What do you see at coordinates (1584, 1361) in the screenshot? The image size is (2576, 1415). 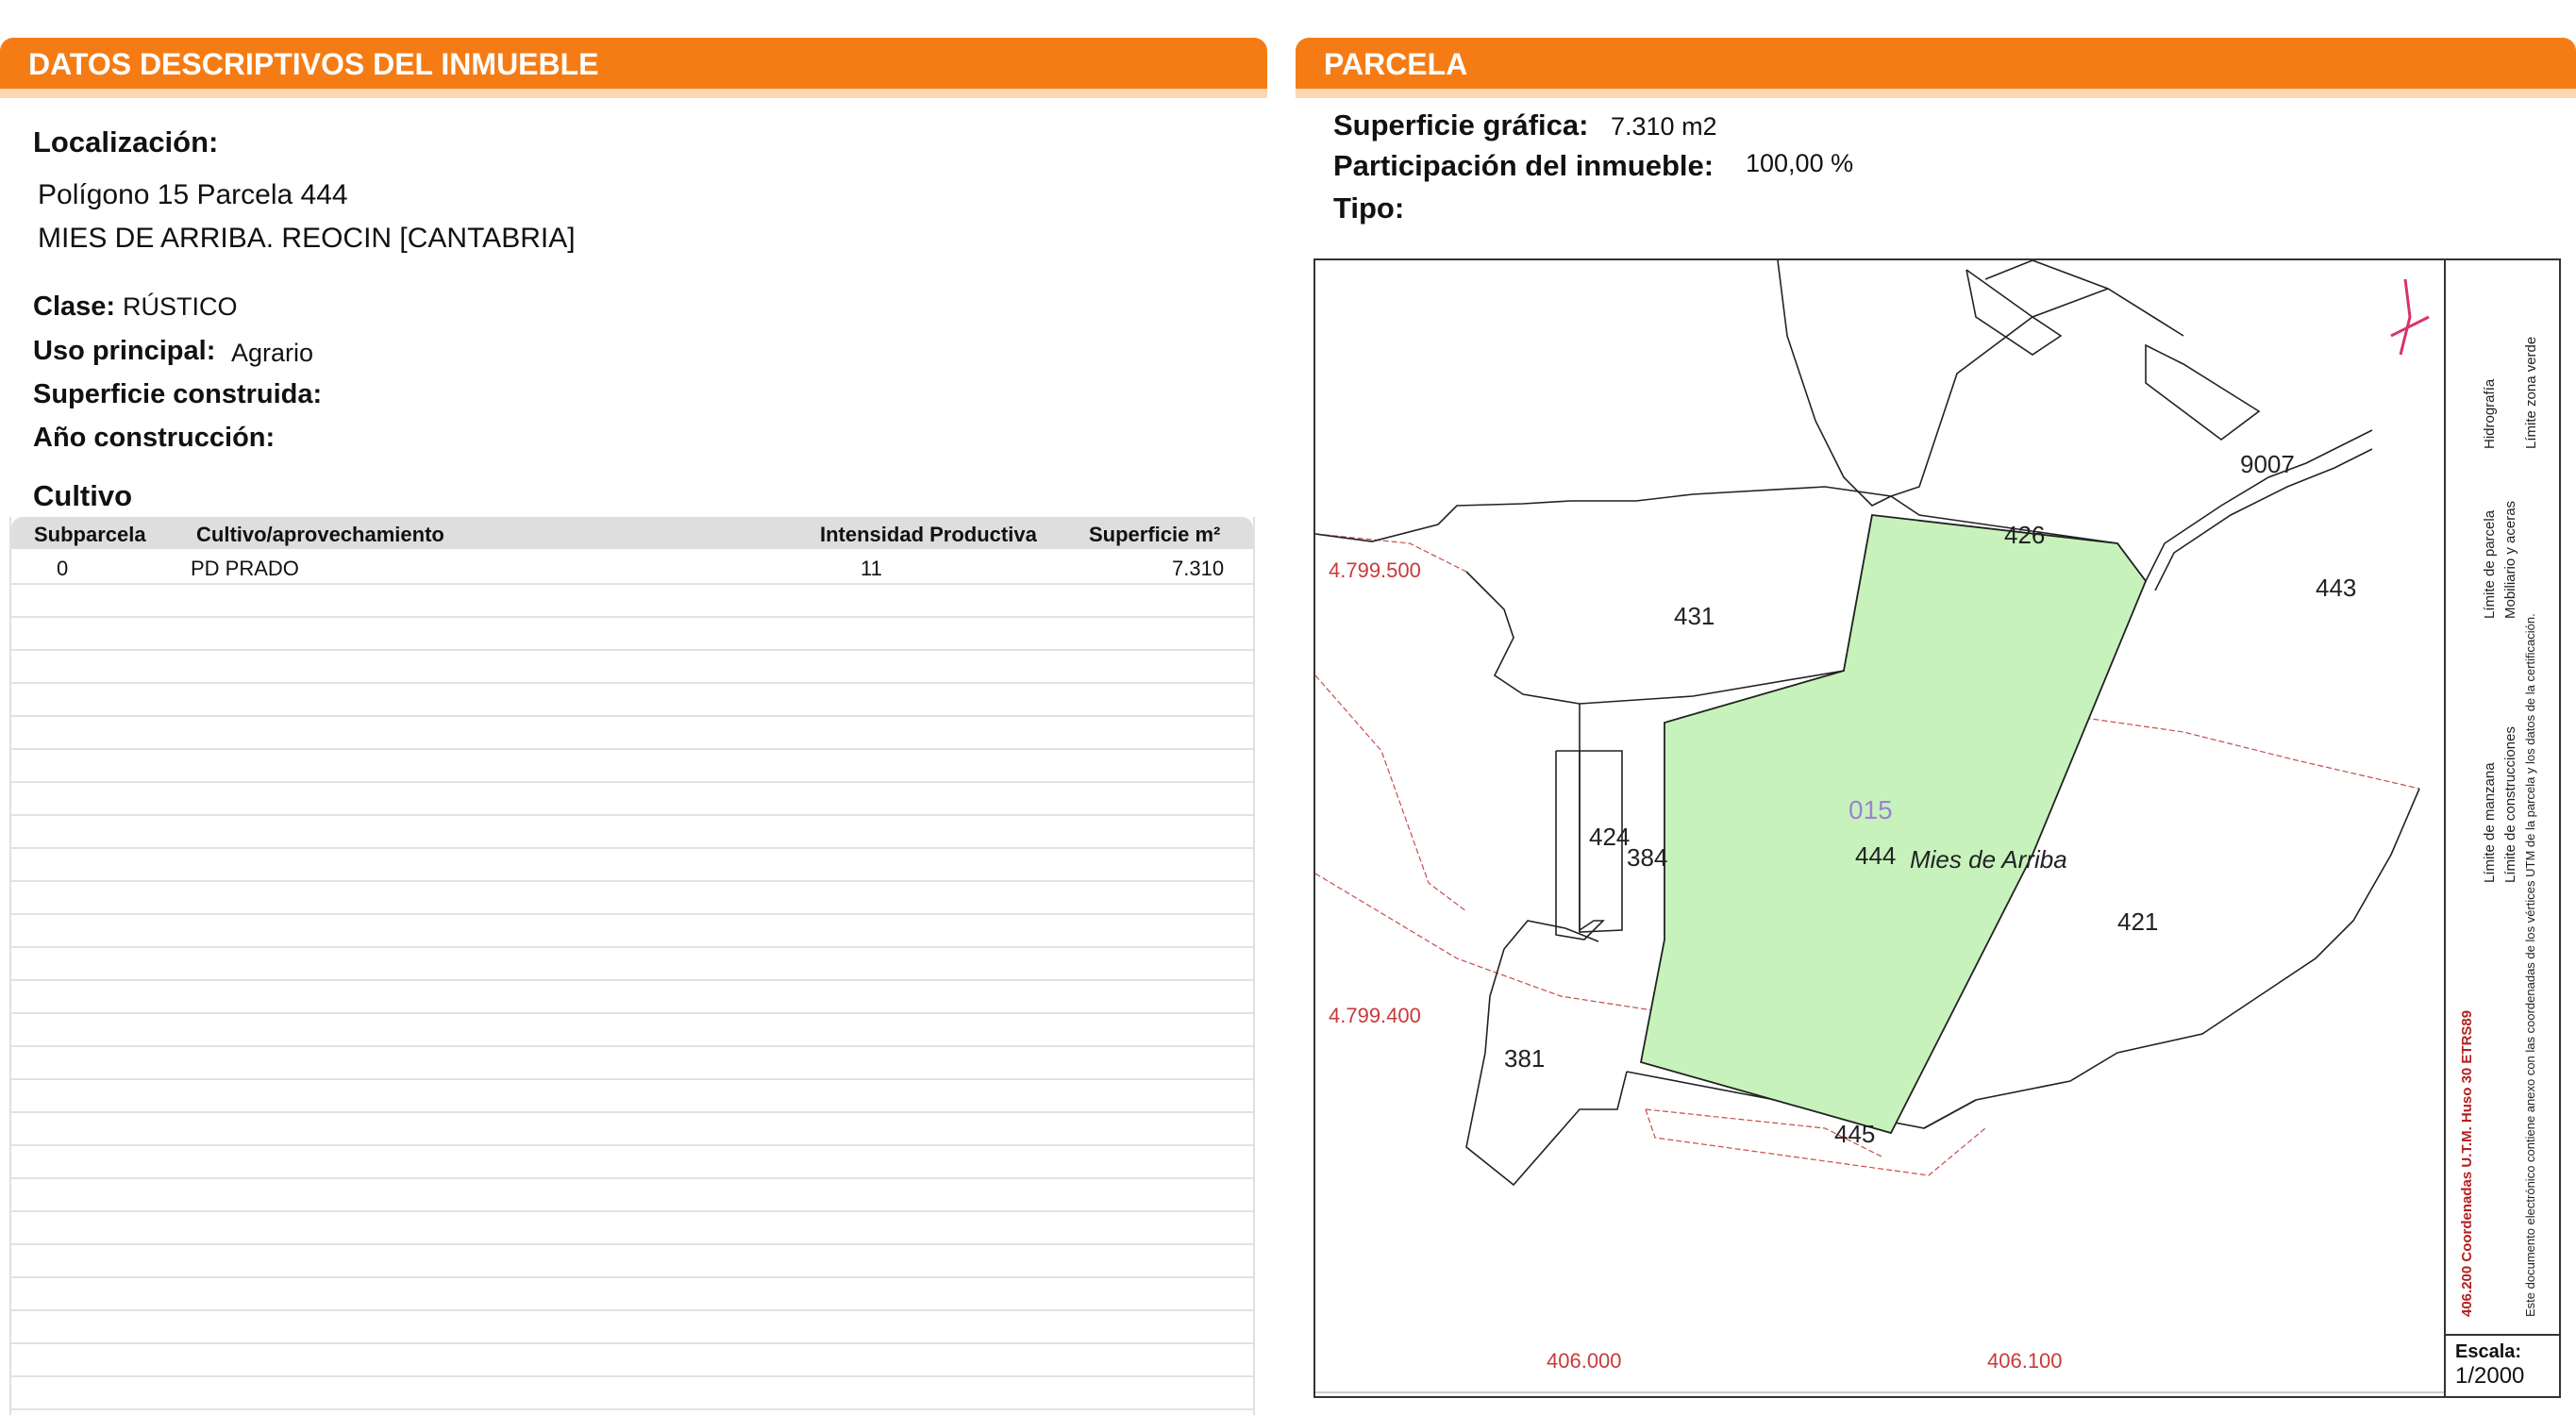 I see `coord-label-x1: 406.000` at bounding box center [1584, 1361].